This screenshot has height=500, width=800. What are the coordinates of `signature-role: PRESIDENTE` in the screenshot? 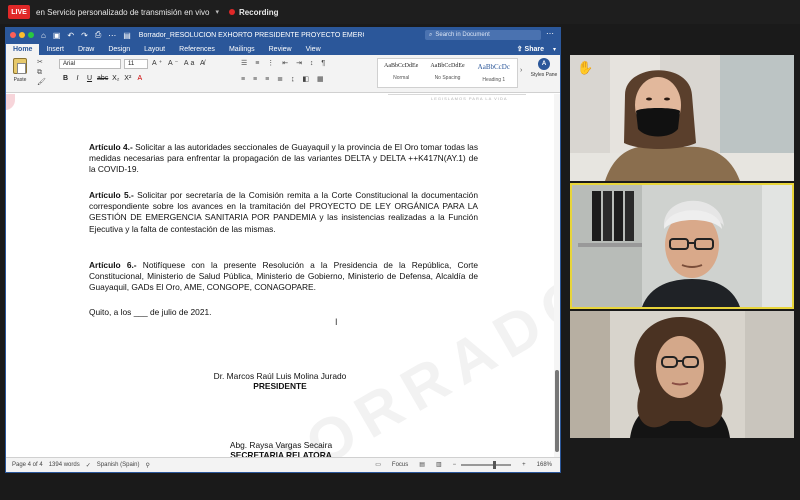 It's located at (280, 386).